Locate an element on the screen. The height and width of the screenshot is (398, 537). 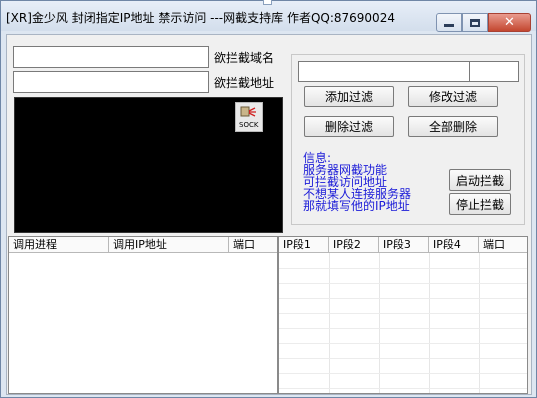
ip-input is located at coordinates (111, 82).